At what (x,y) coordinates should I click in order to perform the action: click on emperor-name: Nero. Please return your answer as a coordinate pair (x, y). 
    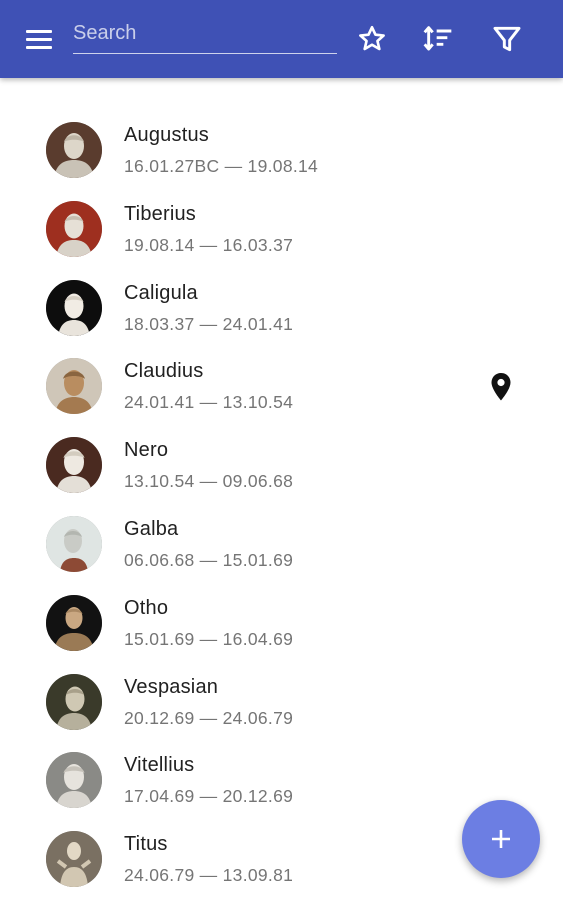
    Looking at the image, I should click on (146, 450).